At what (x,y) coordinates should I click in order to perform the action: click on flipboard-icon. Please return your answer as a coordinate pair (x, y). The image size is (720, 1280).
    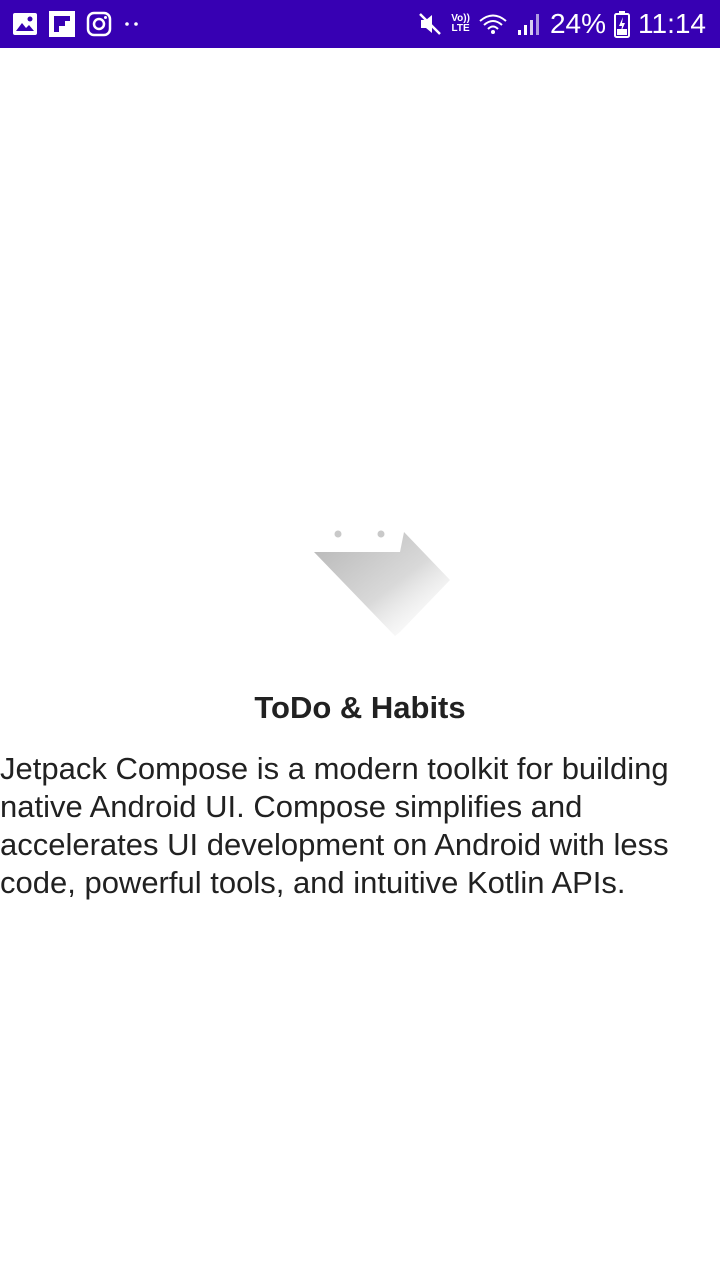
    Looking at the image, I should click on (62, 24).